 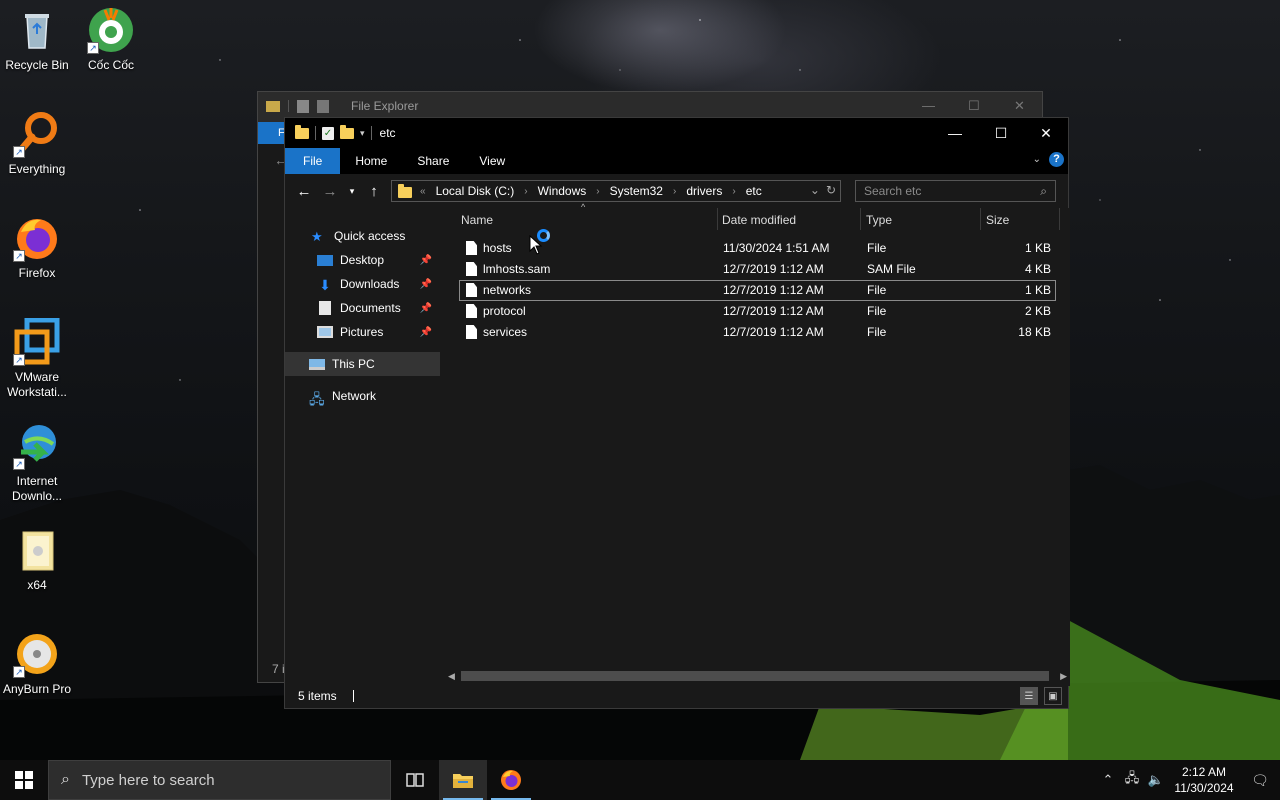 I want to click on search-input: Search etc ⌕, so click(x=955, y=191).